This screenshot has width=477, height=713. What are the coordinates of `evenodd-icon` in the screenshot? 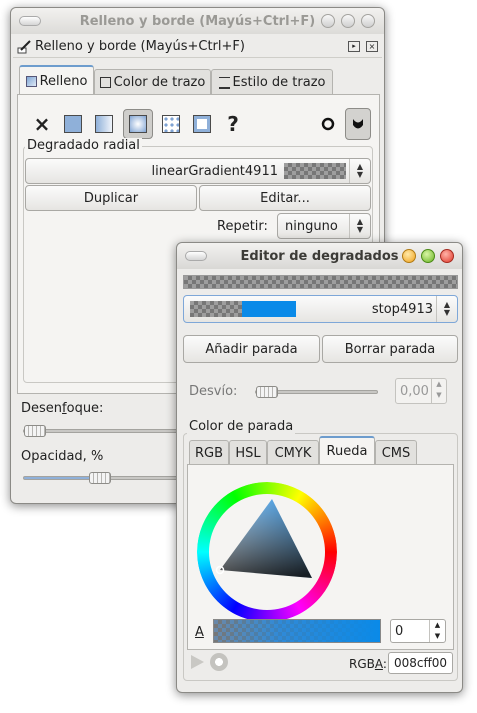 It's located at (328, 124).